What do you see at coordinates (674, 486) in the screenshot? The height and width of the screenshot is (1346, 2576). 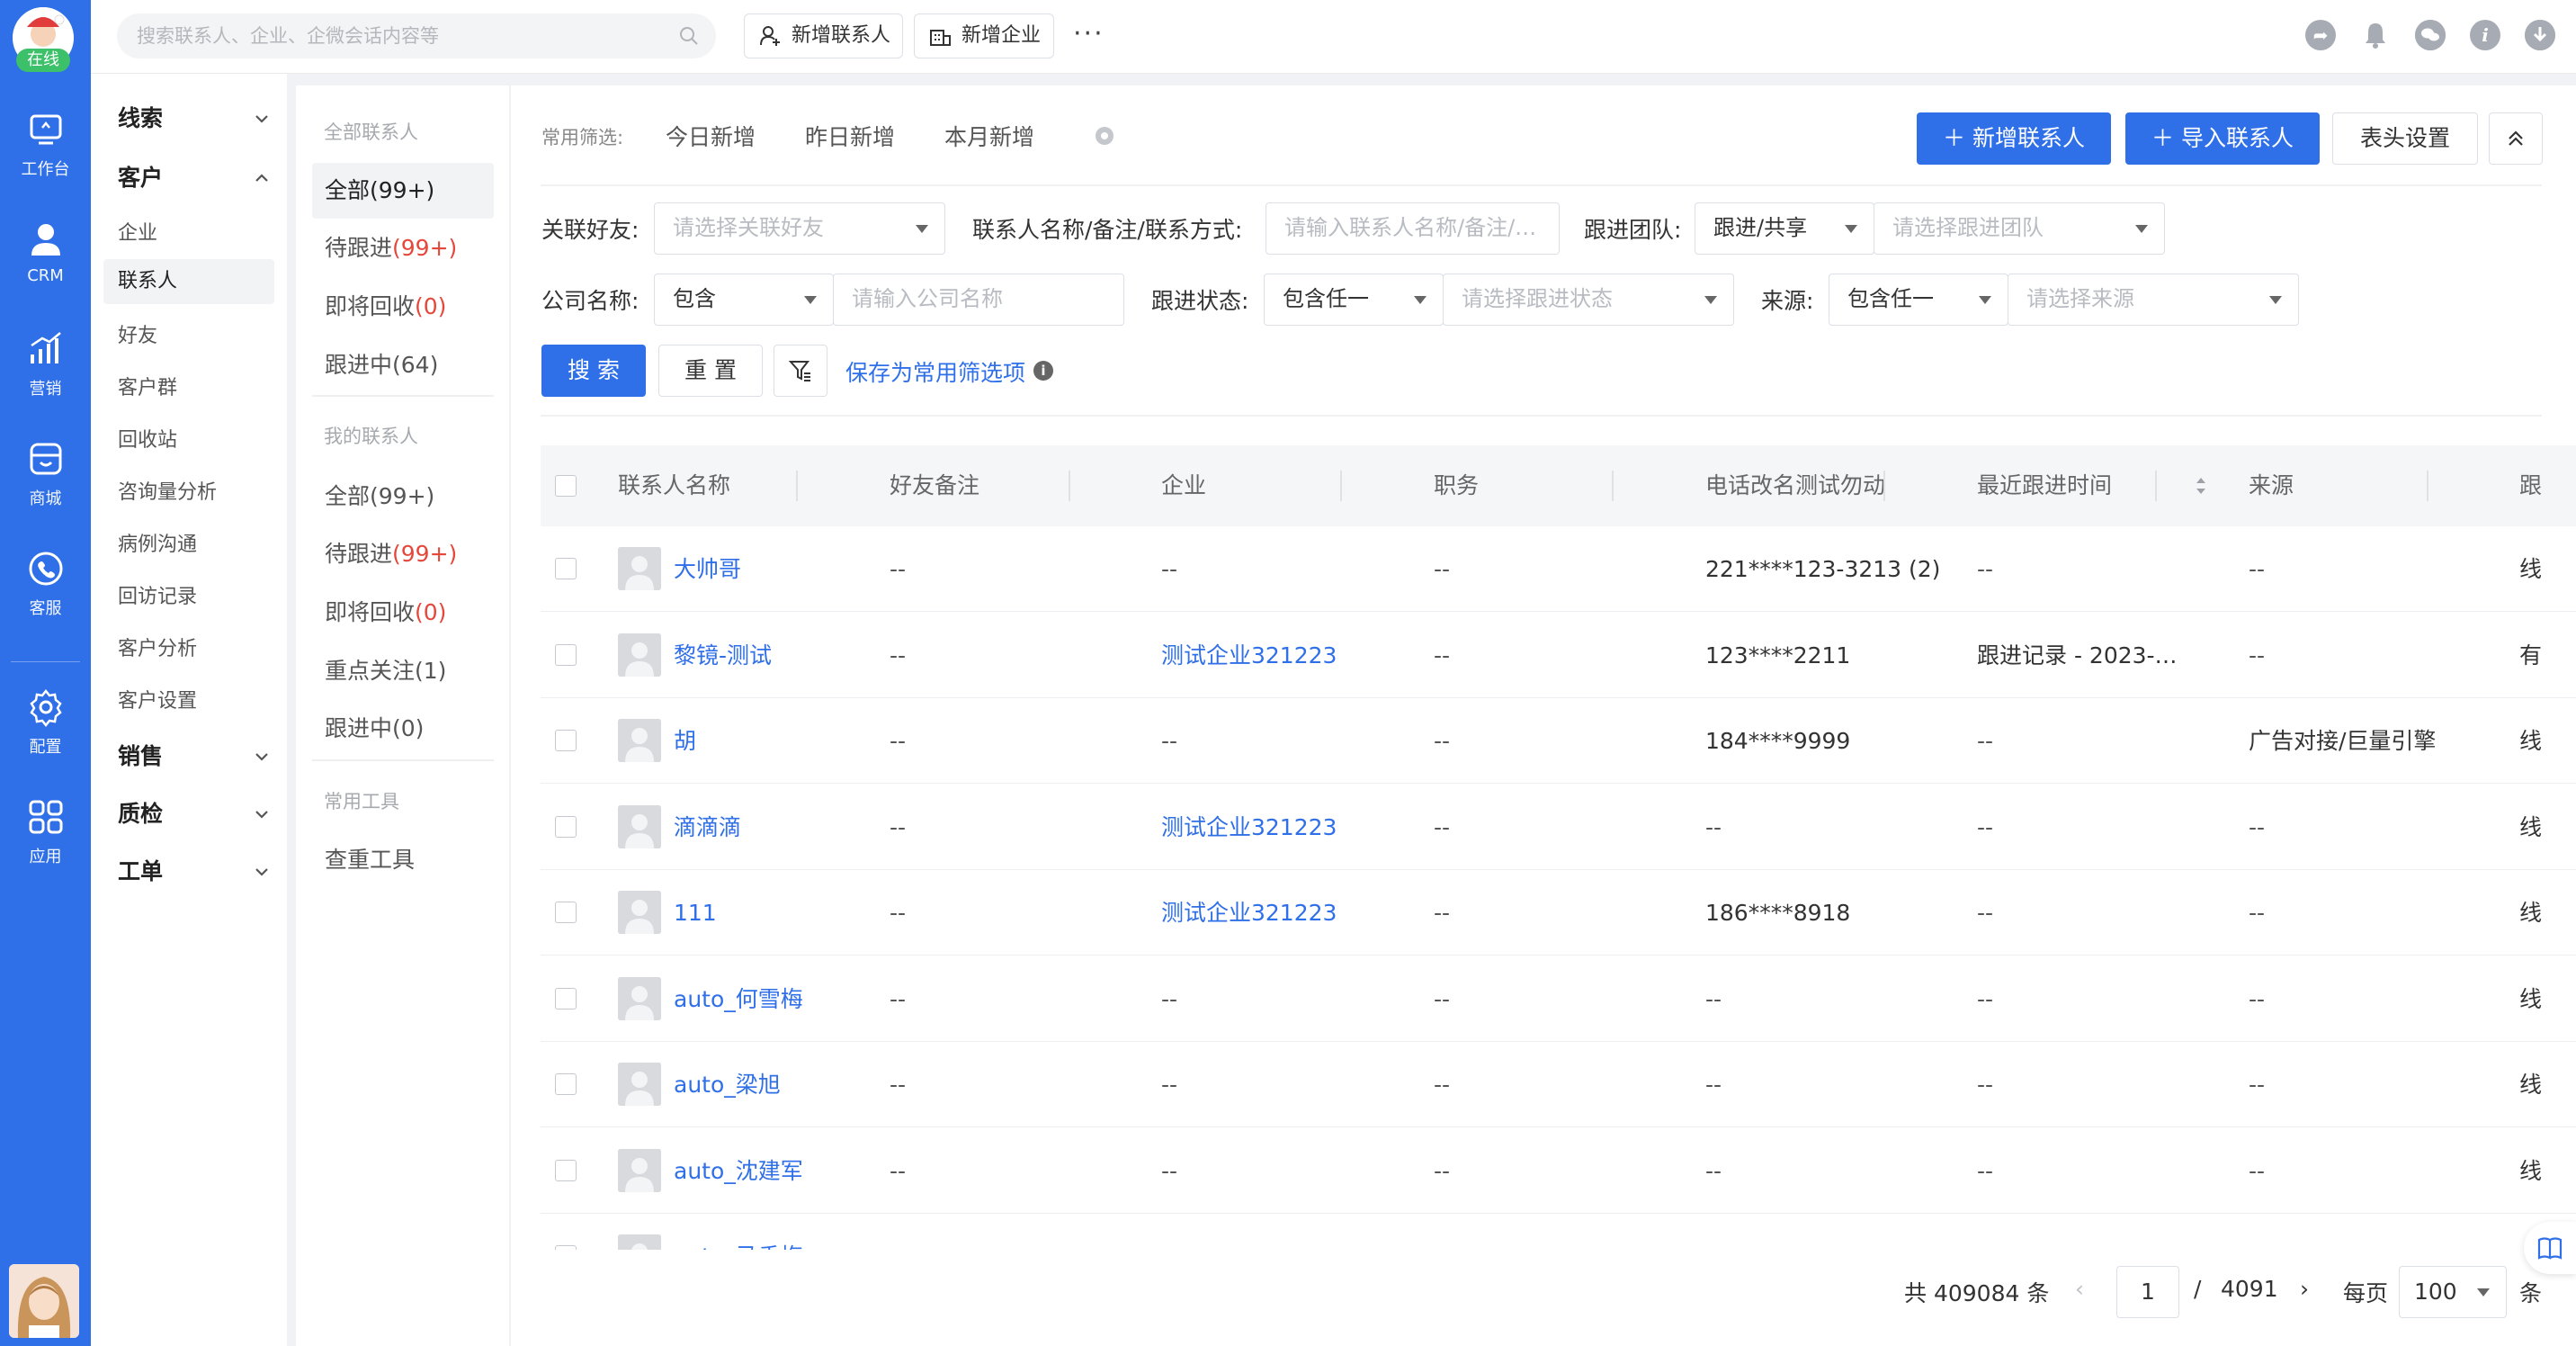 I see `column-header-name: 联系人名称` at bounding box center [674, 486].